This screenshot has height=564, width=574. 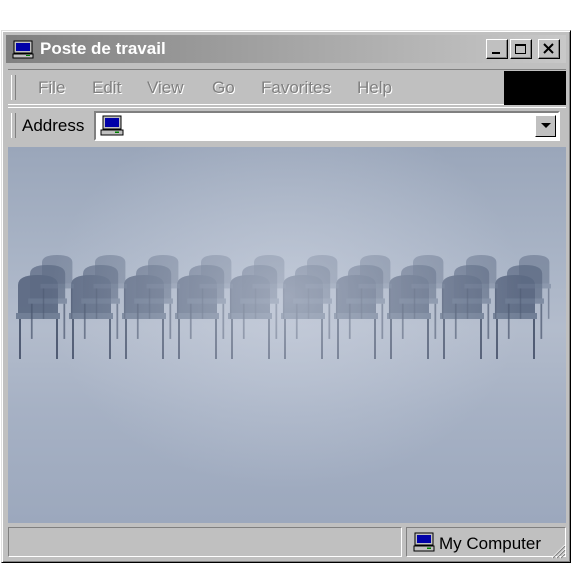 I want to click on resize-grip-icon, so click(x=557, y=550).